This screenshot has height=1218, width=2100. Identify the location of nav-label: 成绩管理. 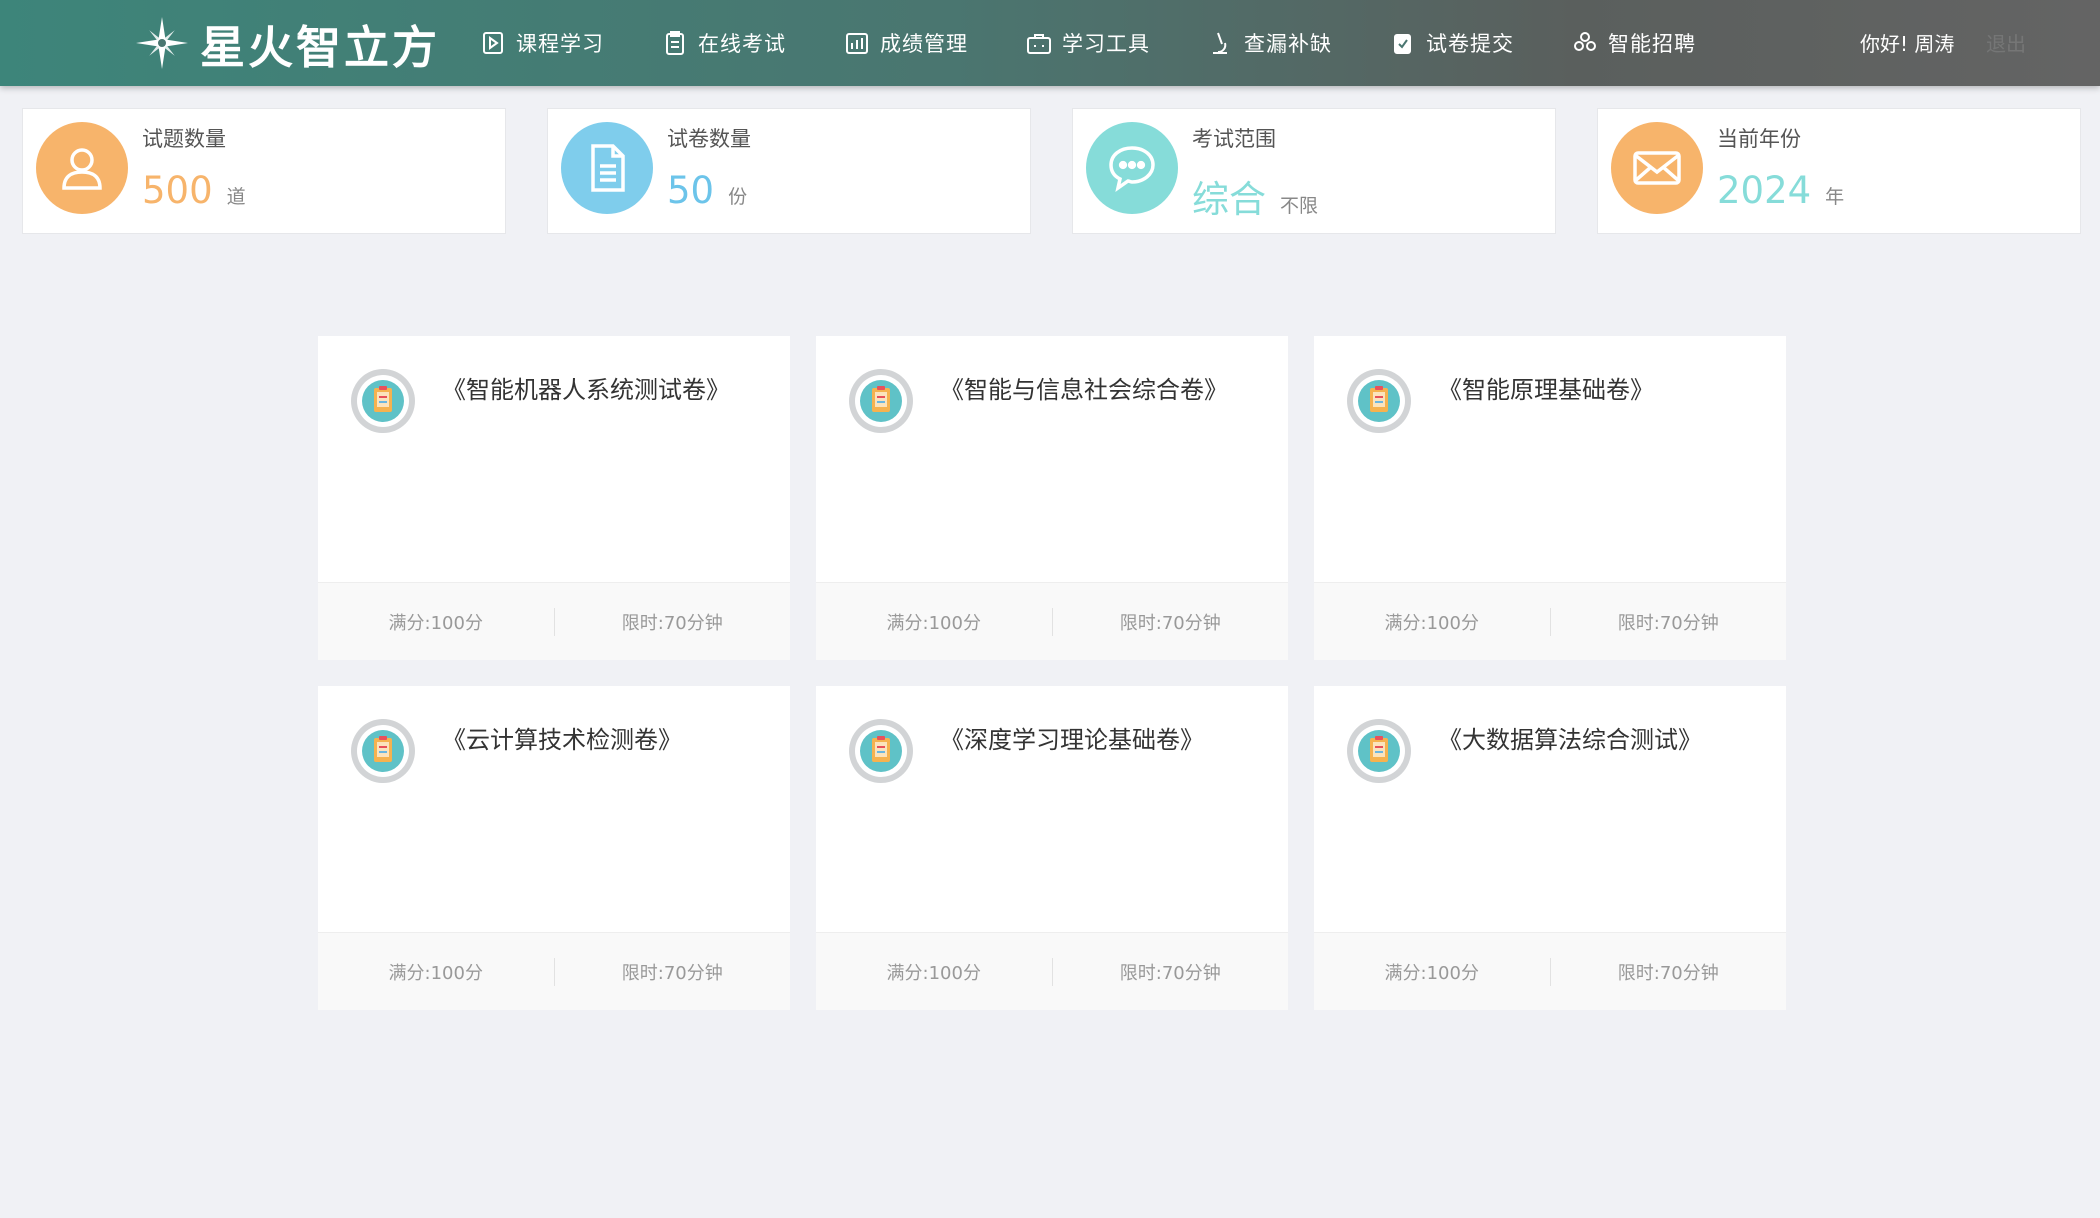
(924, 44).